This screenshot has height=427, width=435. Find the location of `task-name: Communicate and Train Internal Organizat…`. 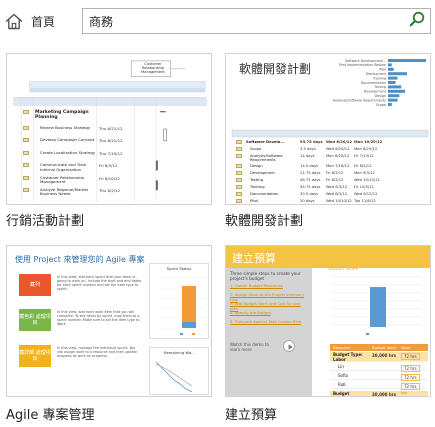

task-name: Communicate and Train Internal Organizat… is located at coordinates (63, 167).